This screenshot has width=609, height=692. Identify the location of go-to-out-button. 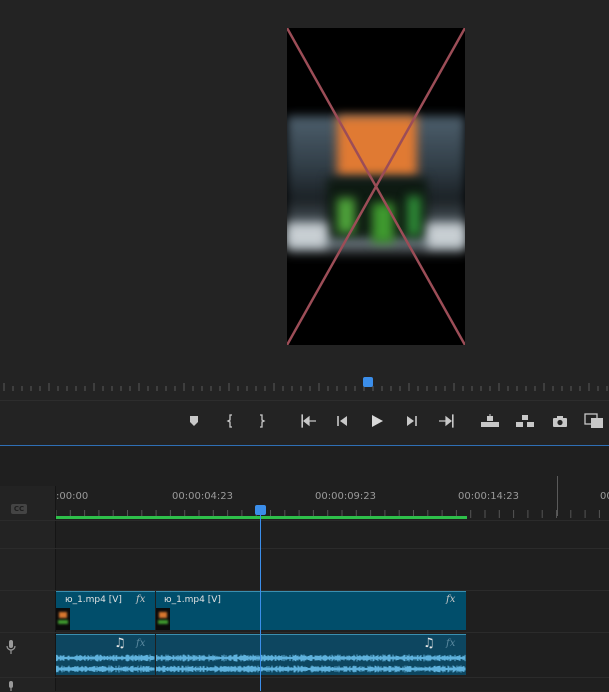
(447, 421).